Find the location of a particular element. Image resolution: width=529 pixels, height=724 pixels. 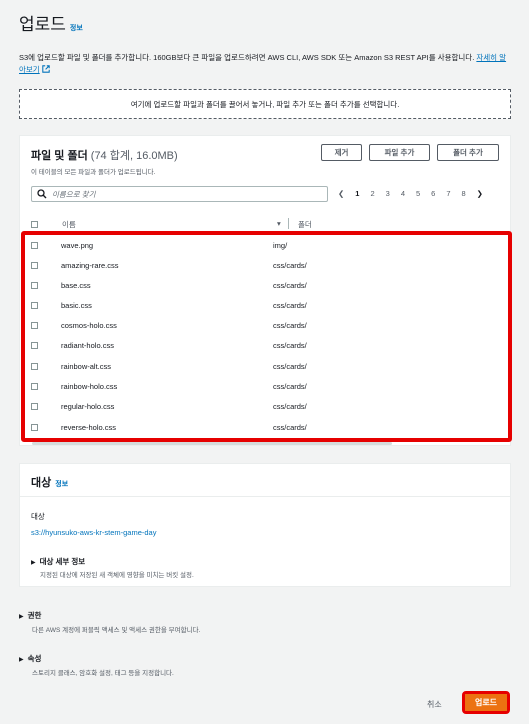

permissions-toggle: ▶ 권한 is located at coordinates (30, 615).